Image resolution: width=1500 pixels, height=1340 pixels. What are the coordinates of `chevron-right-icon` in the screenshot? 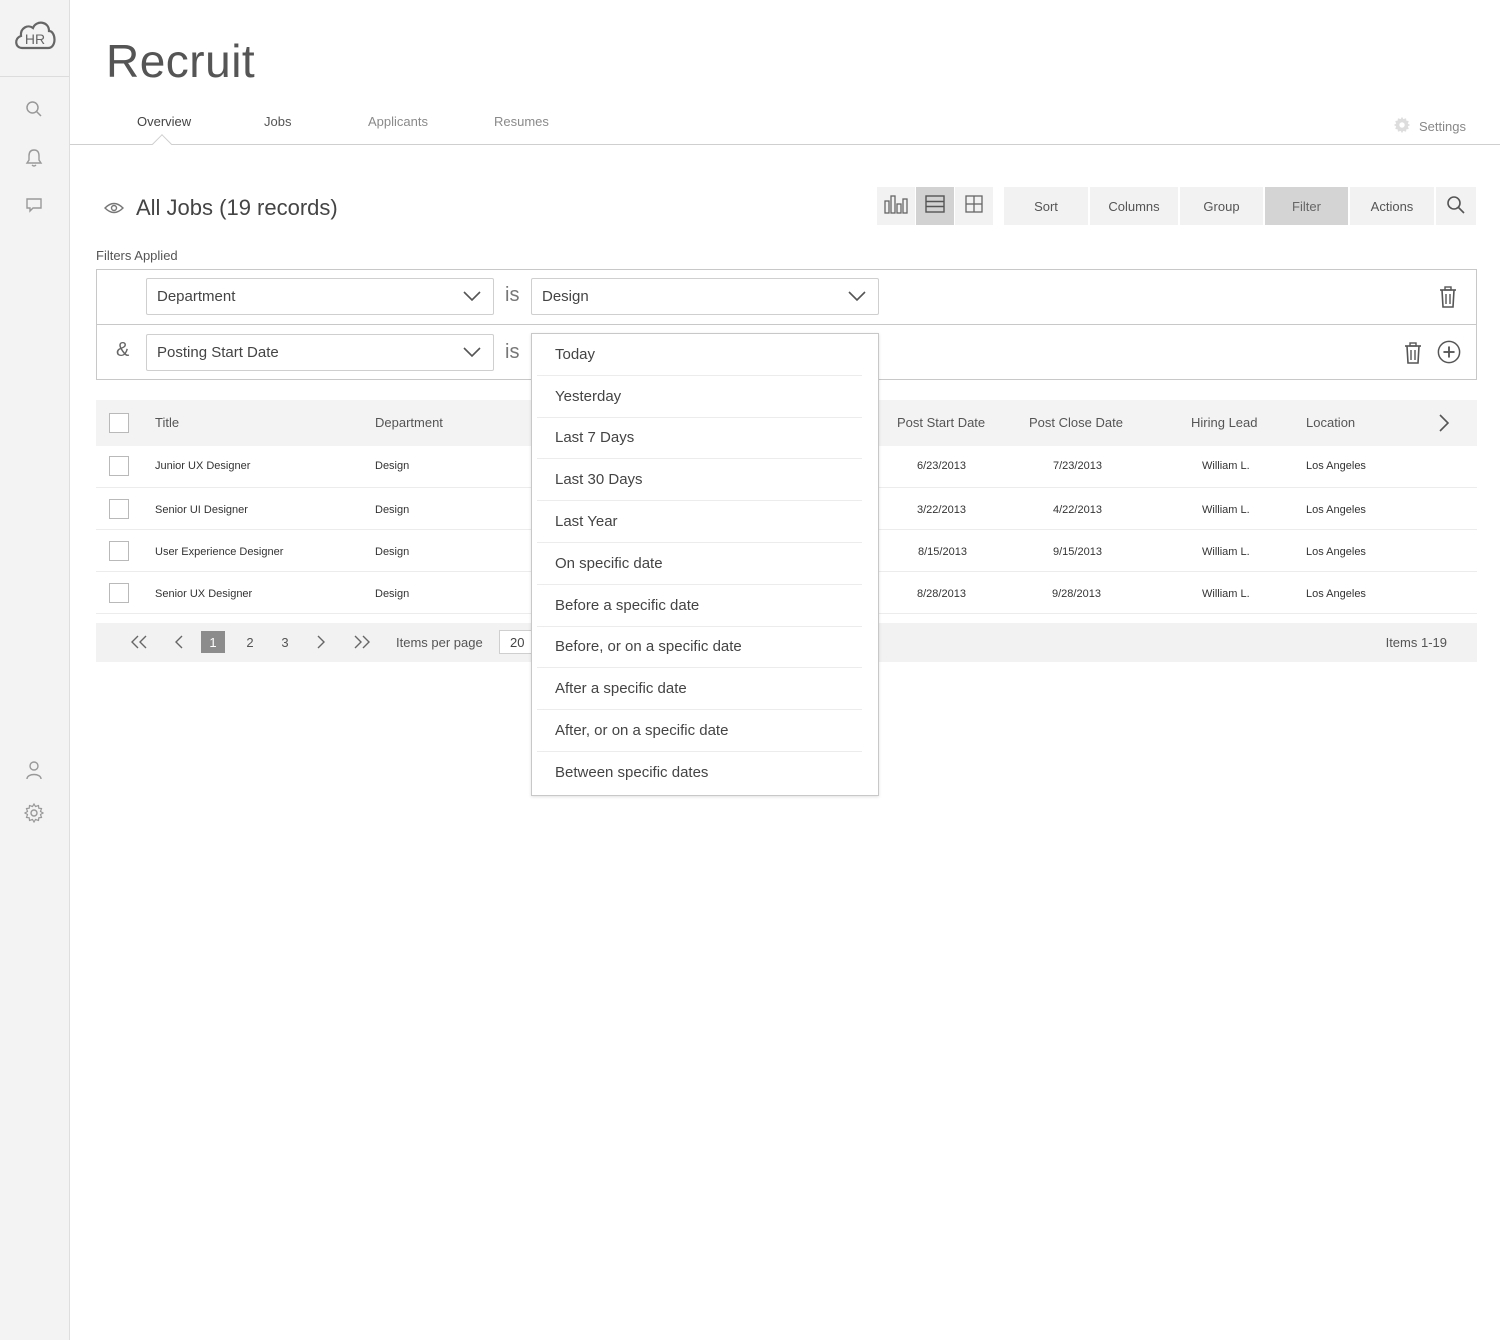 It's located at (1444, 425).